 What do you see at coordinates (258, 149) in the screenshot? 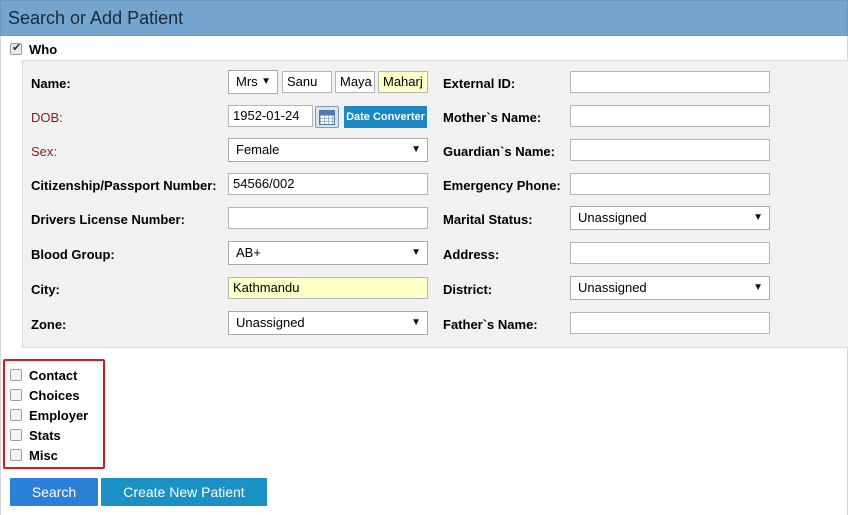
I see `sex-value: Female` at bounding box center [258, 149].